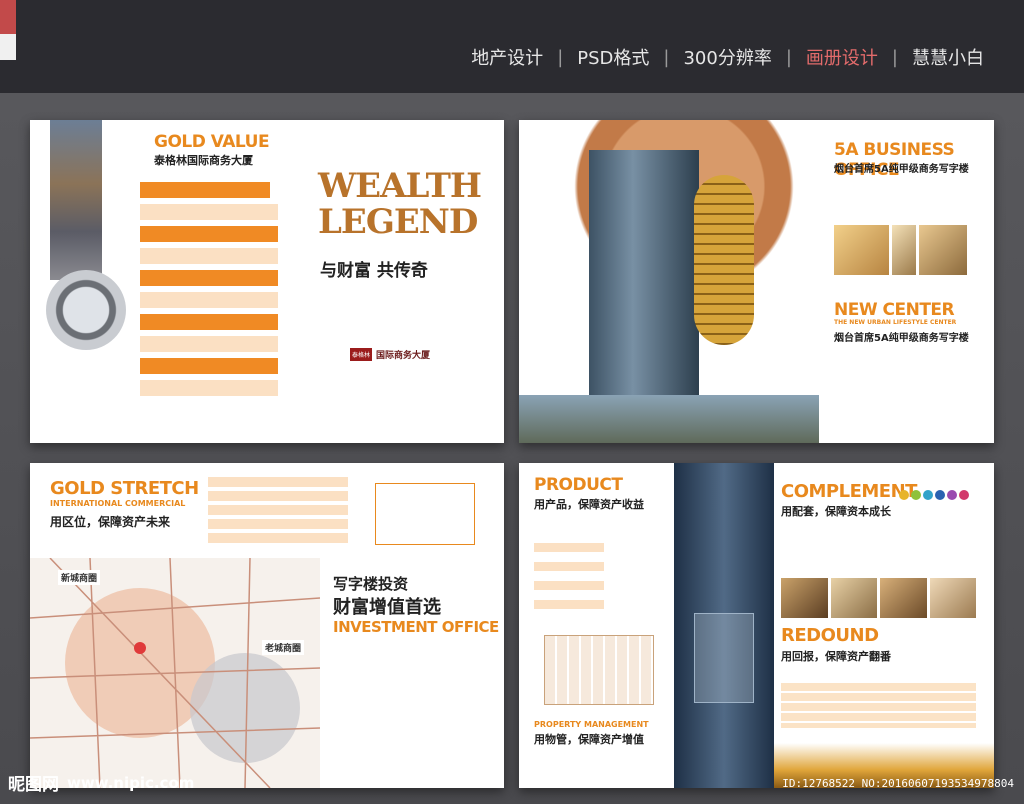  I want to click on heading-5a-cn: 烟台首席5A纯甲级商务写字楼, so click(901, 169).